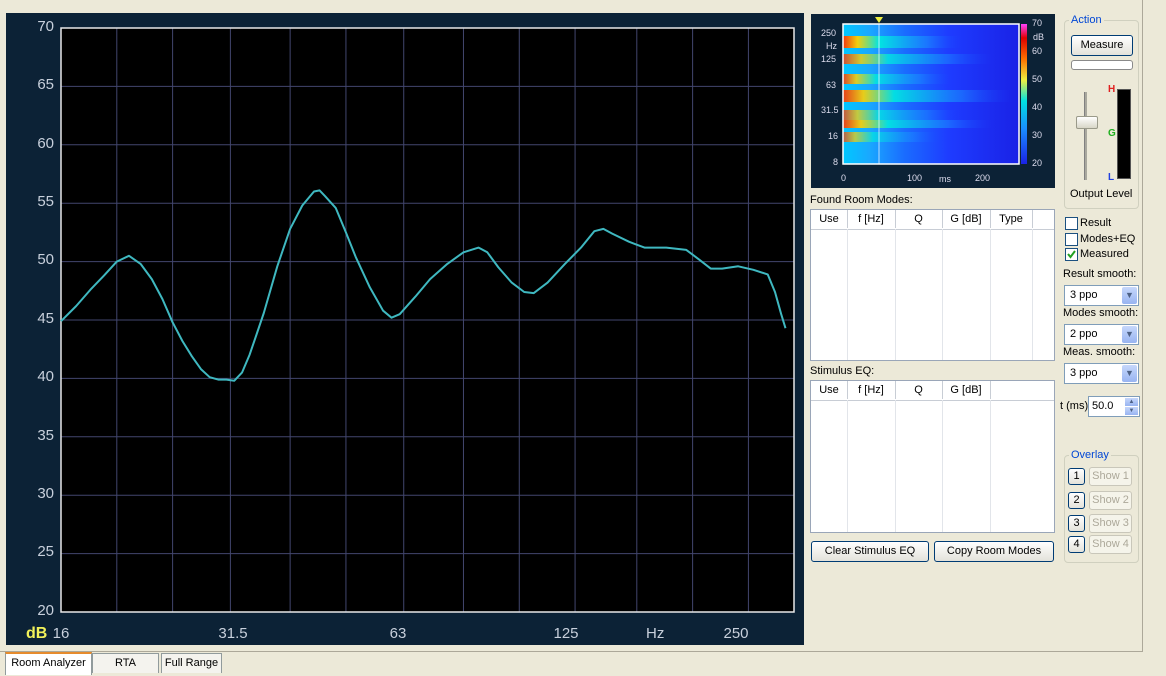 Image resolution: width=1166 pixels, height=676 pixels. What do you see at coordinates (45, 610) in the screenshot?
I see `y-tick-label: 20` at bounding box center [45, 610].